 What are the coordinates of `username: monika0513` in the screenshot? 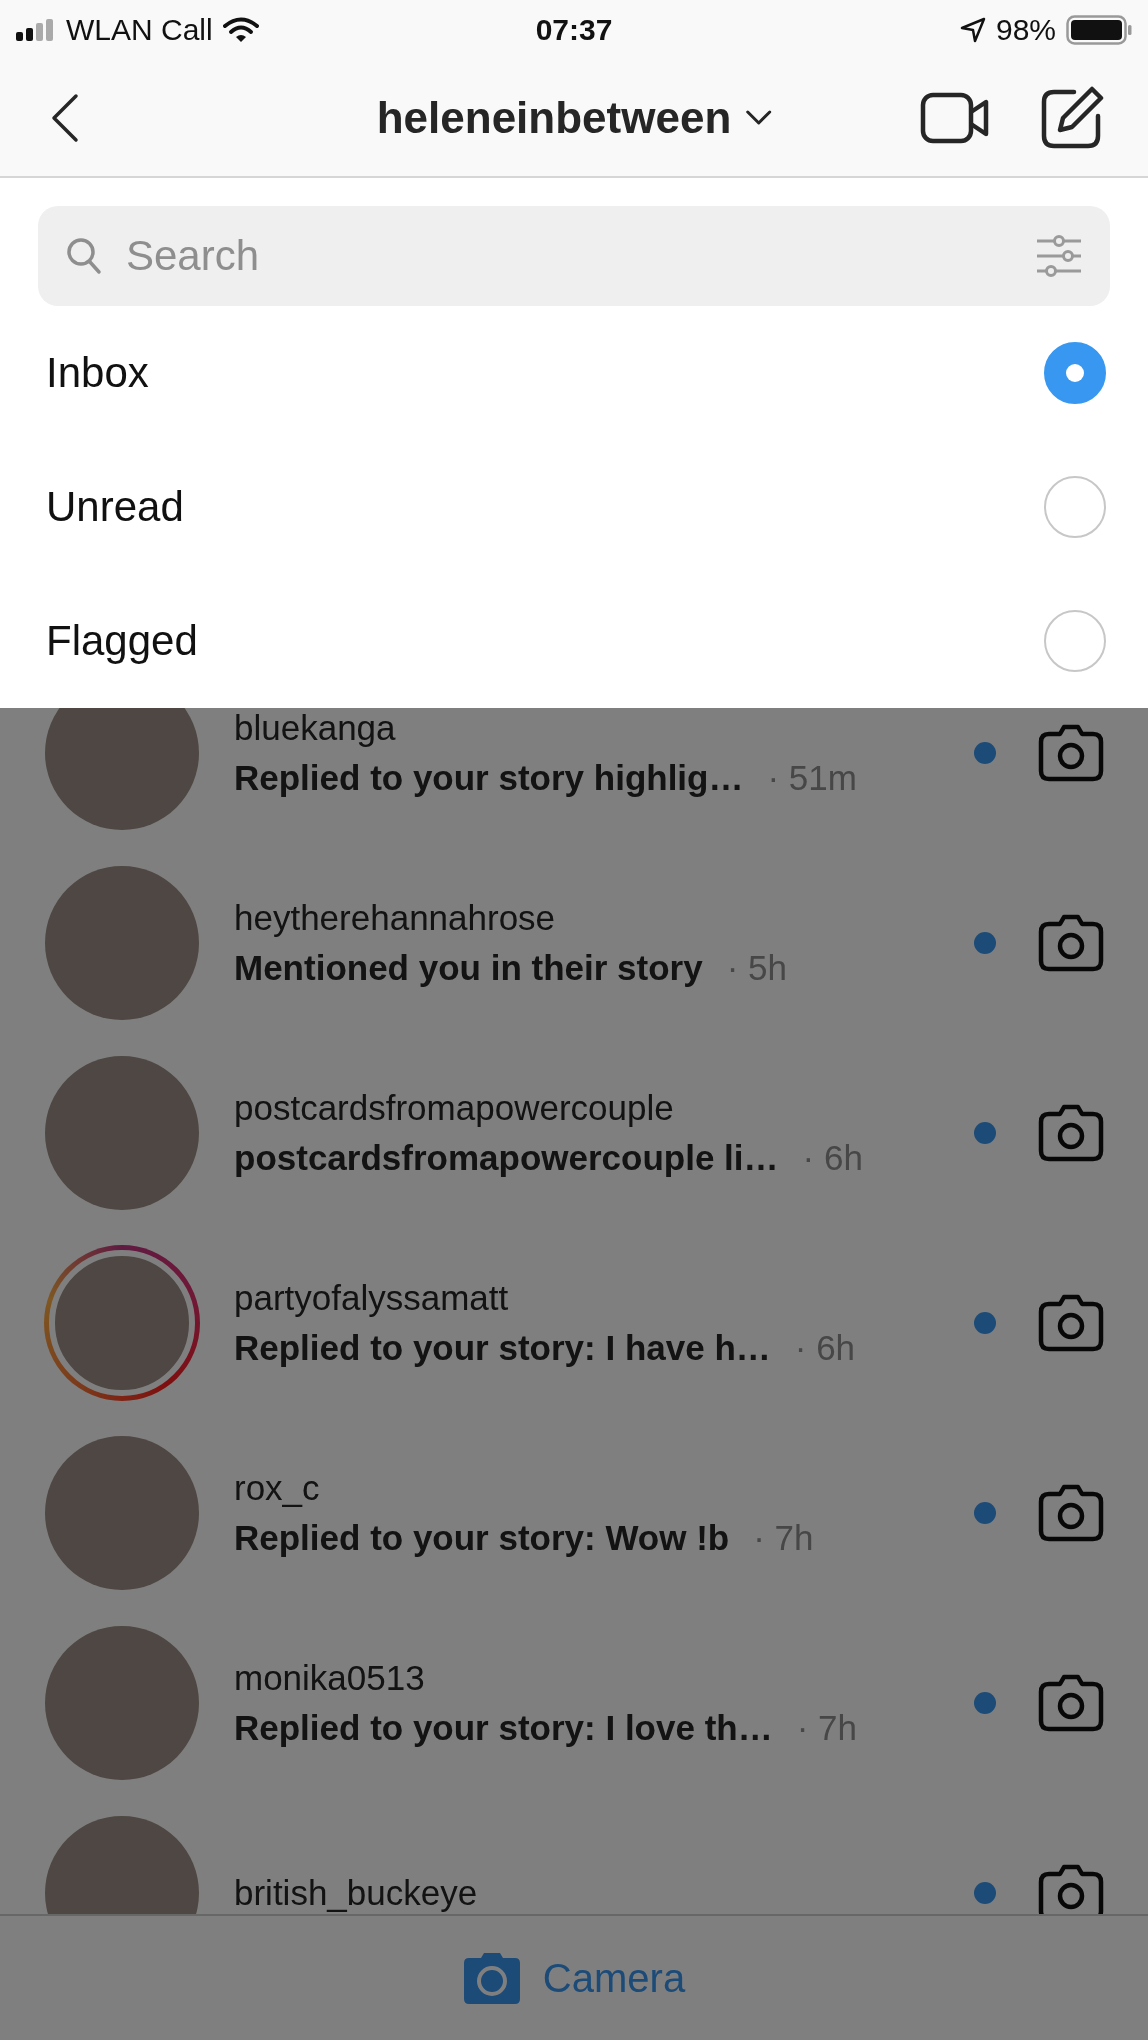 It's located at (330, 1678).